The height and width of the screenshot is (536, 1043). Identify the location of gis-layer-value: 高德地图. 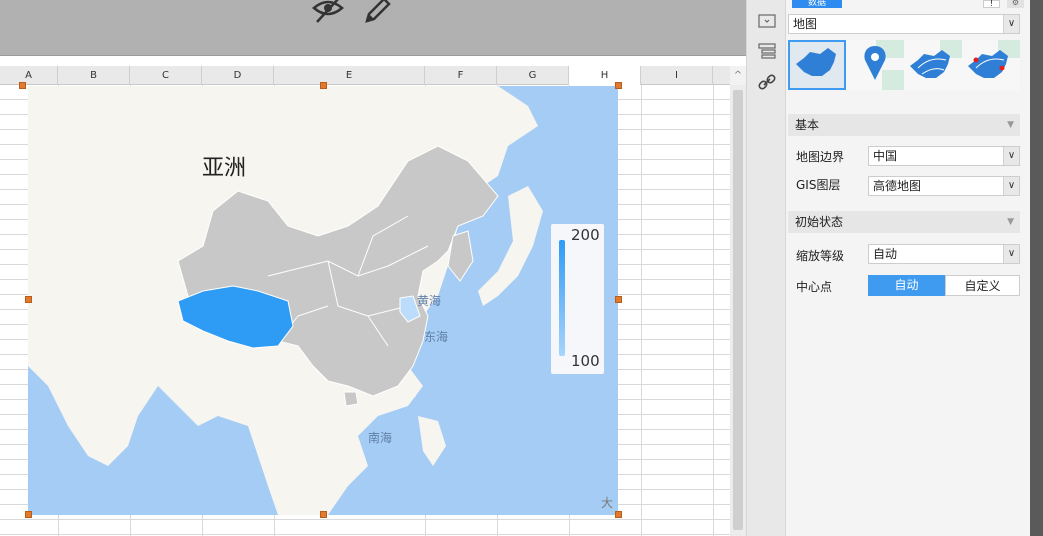
(897, 186).